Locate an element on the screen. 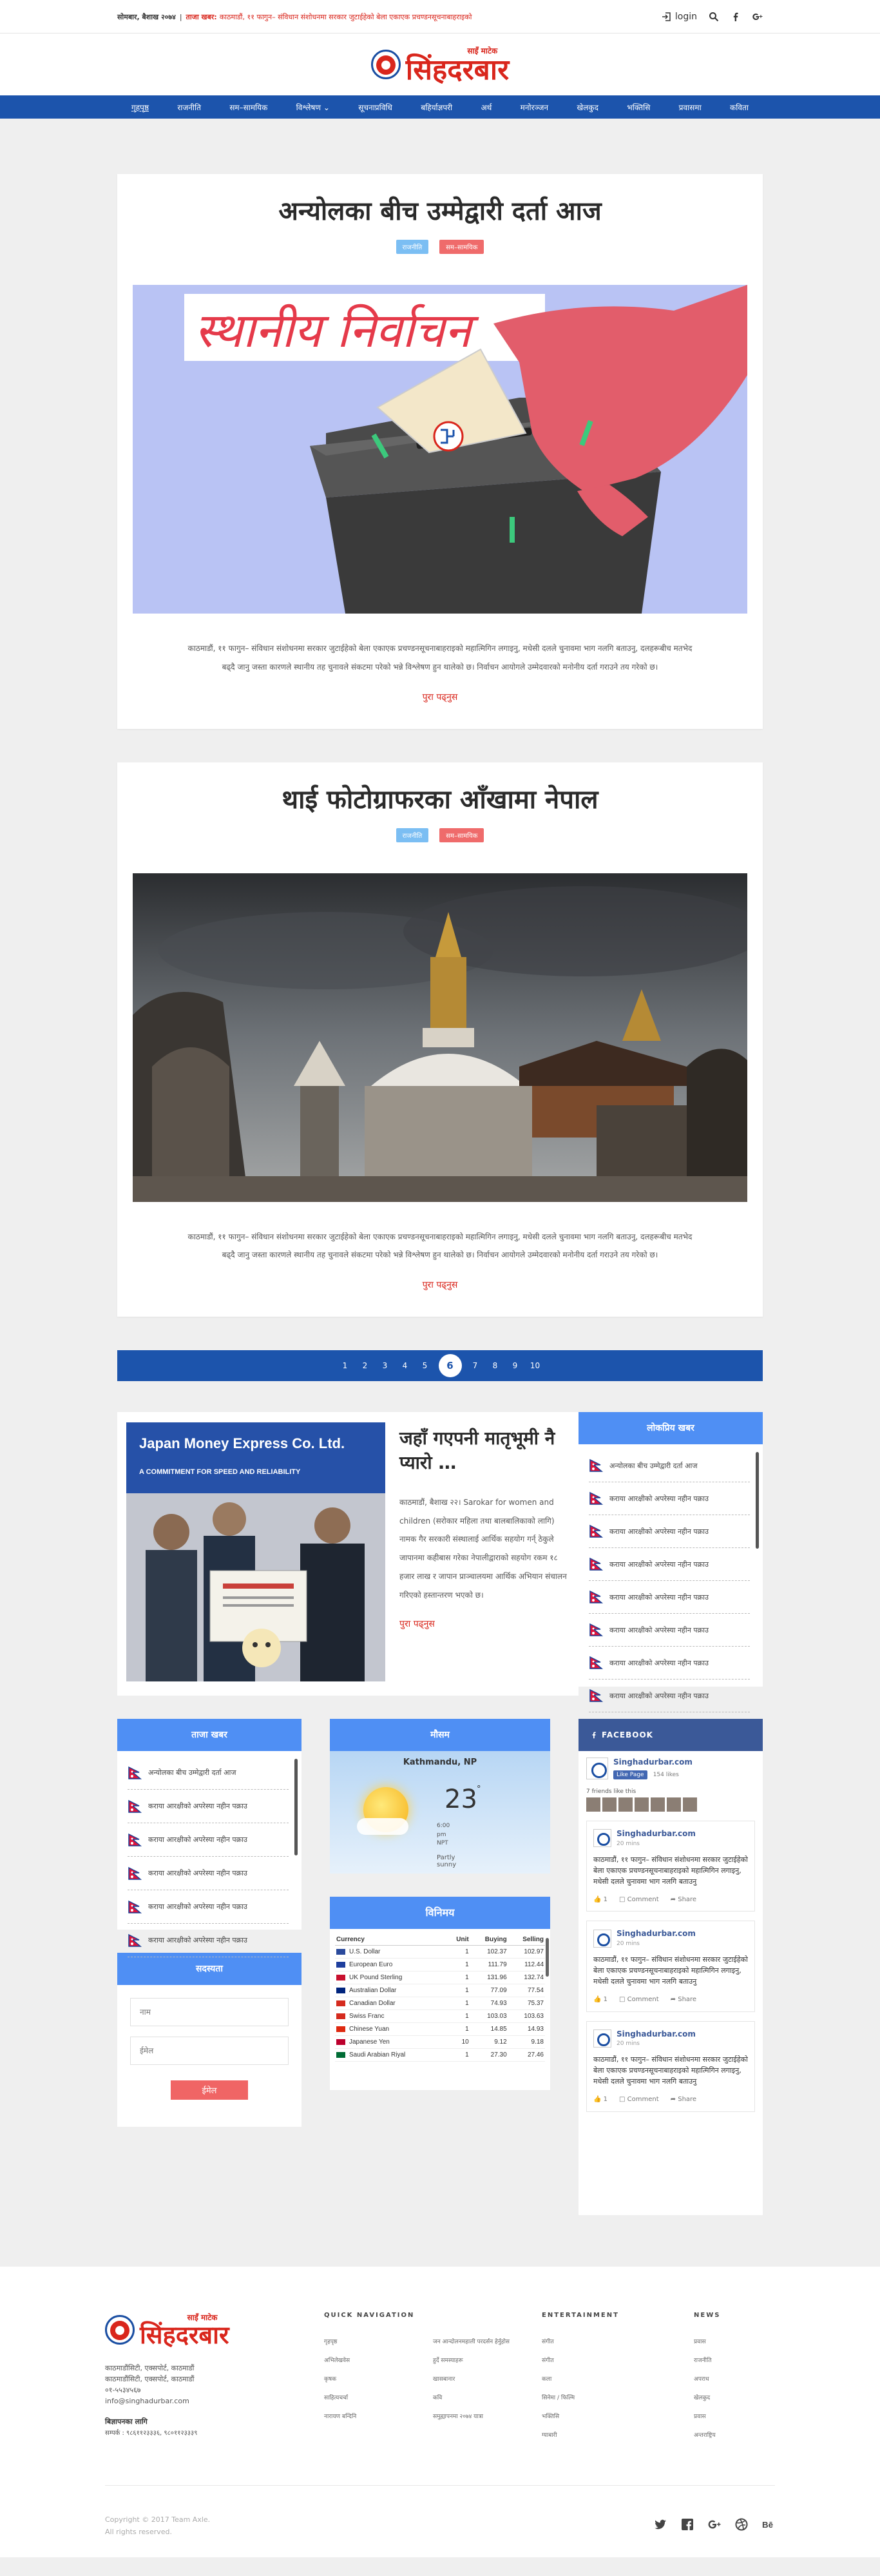  nav-item: सम–सामयिक is located at coordinates (248, 107).